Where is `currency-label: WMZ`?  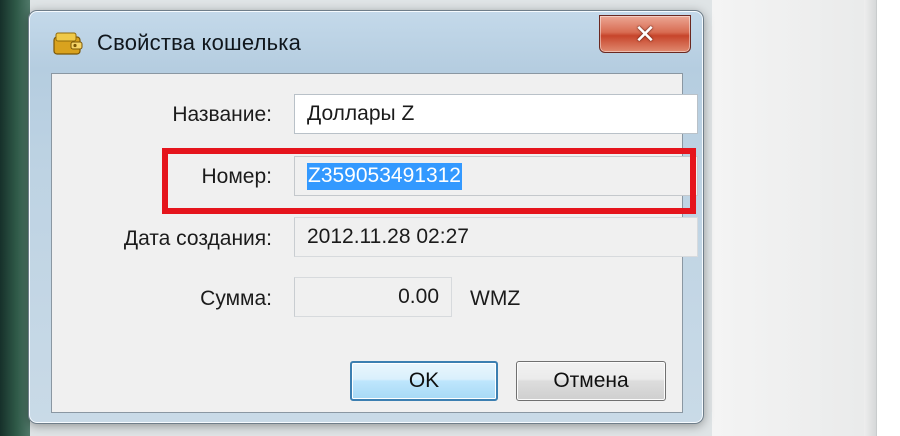
currency-label: WMZ is located at coordinates (495, 298).